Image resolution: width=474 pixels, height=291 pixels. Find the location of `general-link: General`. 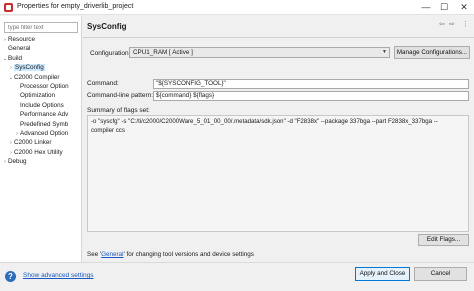

general-link: General is located at coordinates (112, 254).